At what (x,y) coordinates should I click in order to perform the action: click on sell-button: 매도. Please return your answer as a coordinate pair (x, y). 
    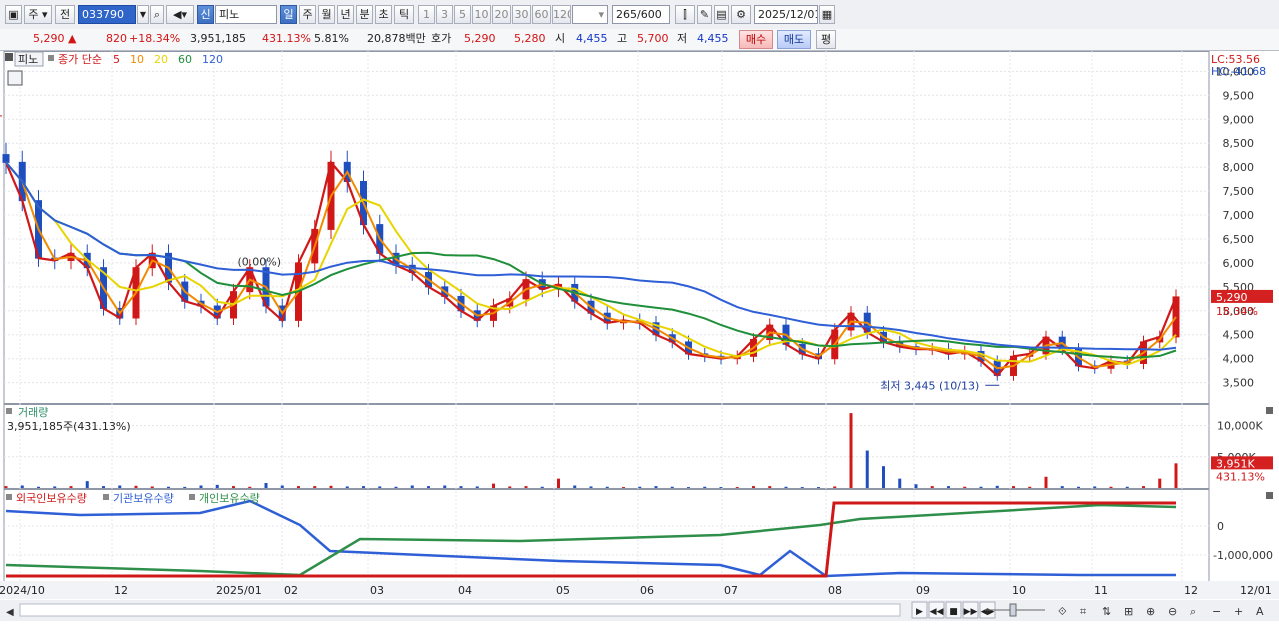
    Looking at the image, I should click on (794, 39).